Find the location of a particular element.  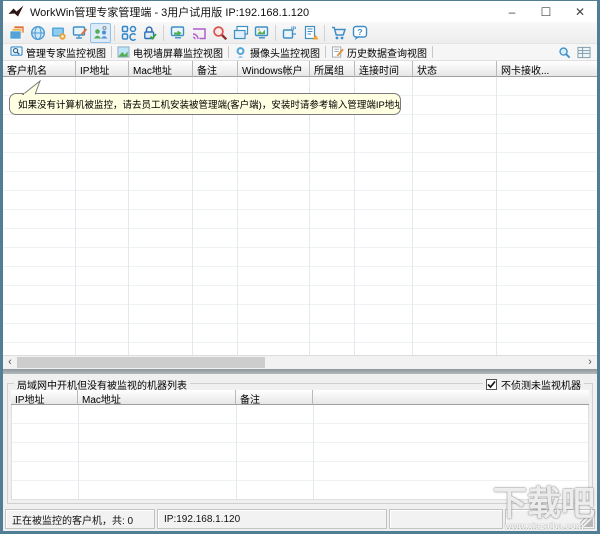

help-icon: ? is located at coordinates (359, 33).